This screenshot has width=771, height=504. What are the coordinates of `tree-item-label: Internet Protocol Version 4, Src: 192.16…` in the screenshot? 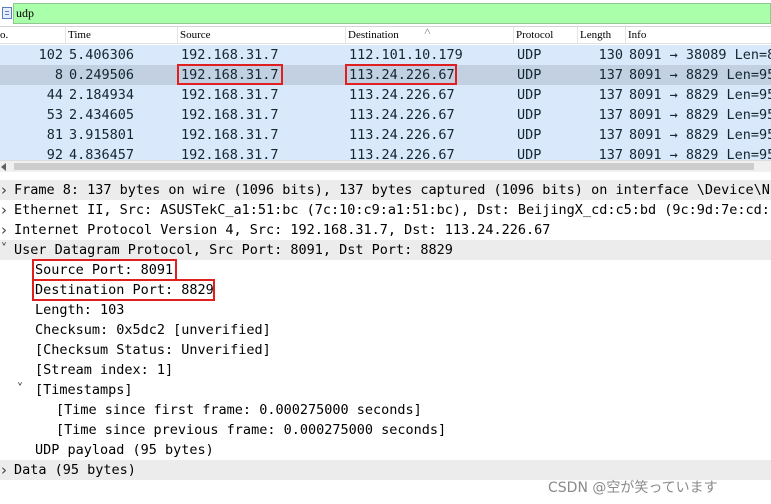 It's located at (282, 230).